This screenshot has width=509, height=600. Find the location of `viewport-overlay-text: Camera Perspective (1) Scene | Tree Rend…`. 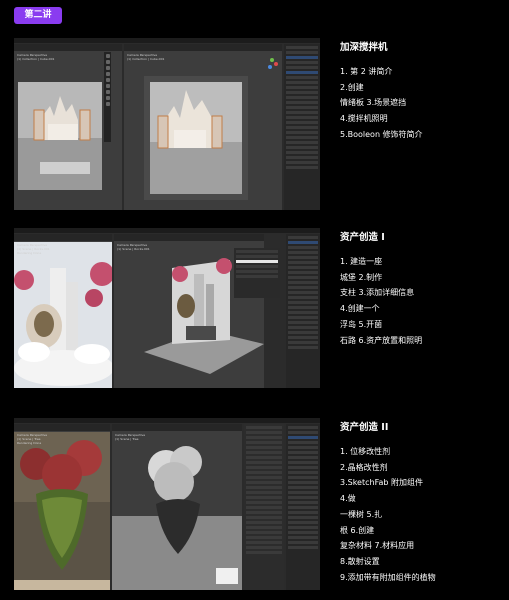

viewport-overlay-text: Camera Perspective (1) Scene | Tree Rend… is located at coordinates (32, 439).